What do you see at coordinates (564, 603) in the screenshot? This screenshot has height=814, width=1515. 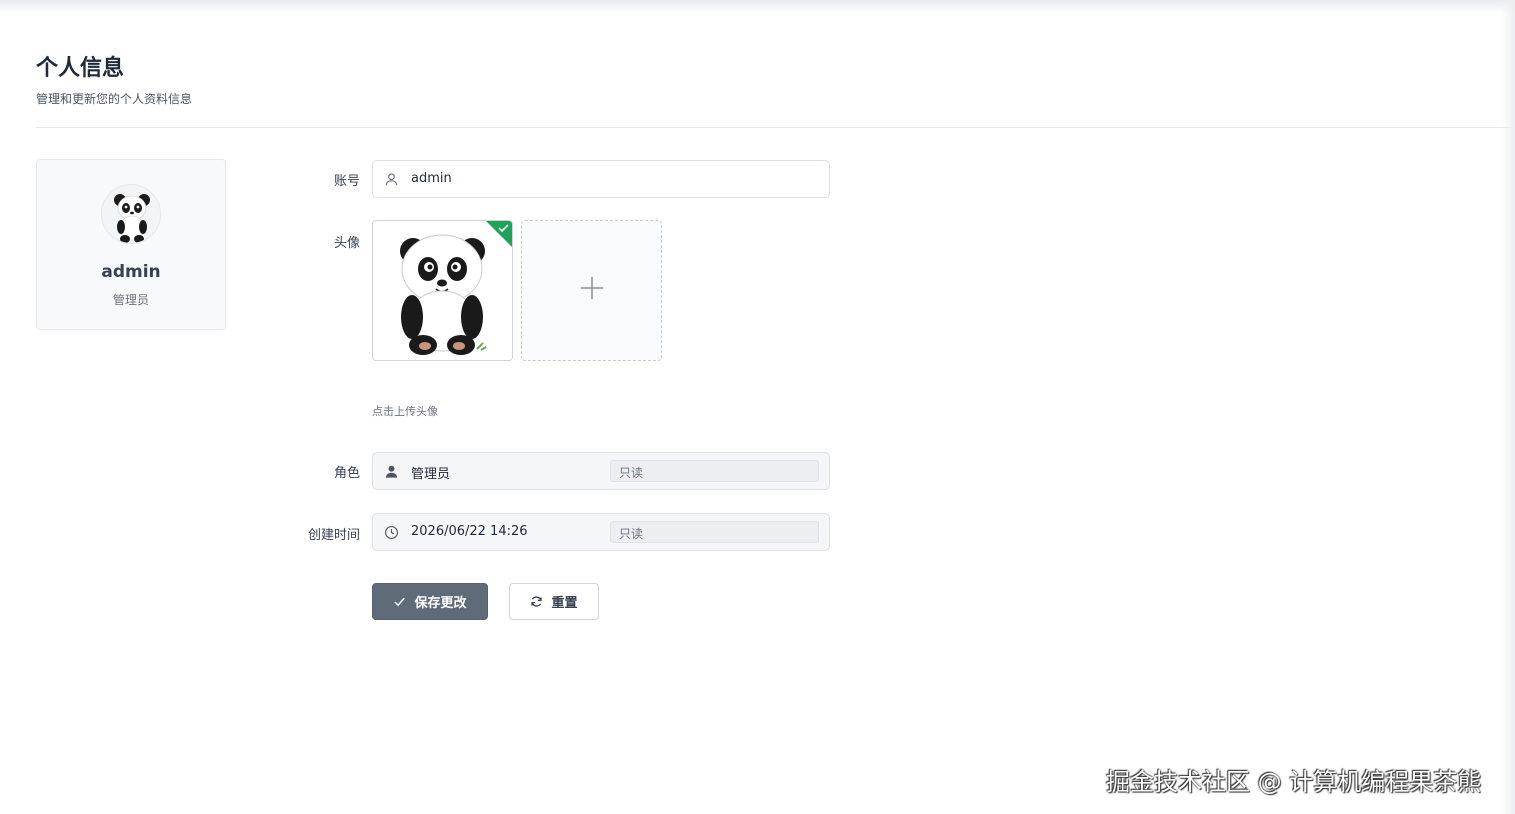 I see `reset-button-label: 重置` at bounding box center [564, 603].